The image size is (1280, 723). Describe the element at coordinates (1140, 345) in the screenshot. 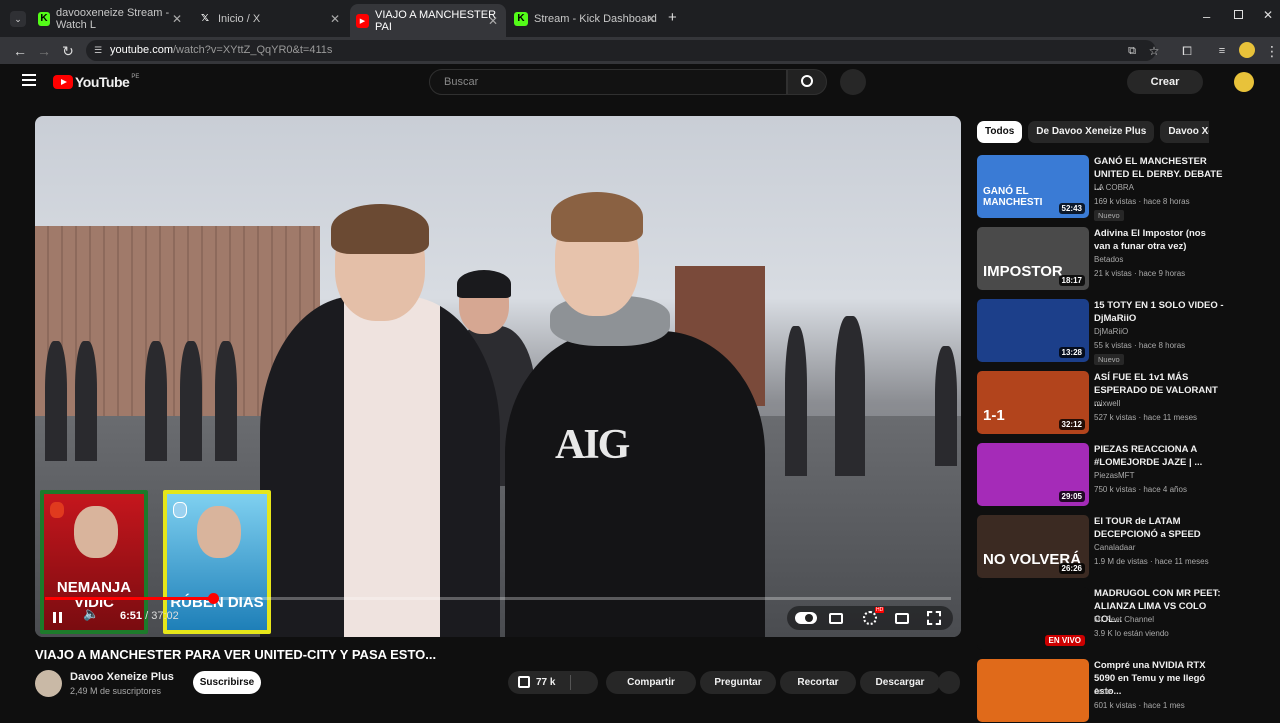

I see `recommended-meta: 55 k vistas · hace 8 horas` at that location.